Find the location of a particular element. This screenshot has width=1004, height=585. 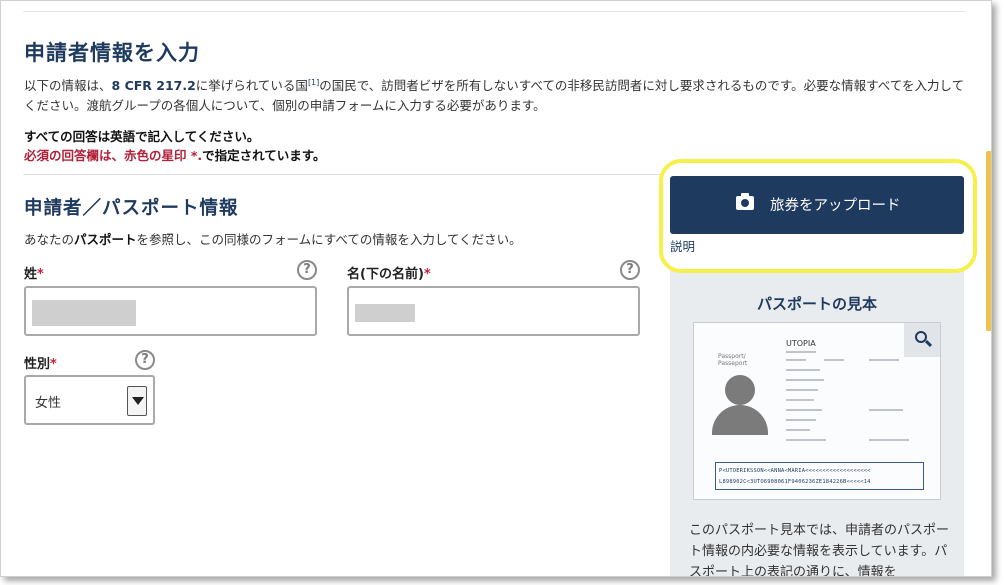

section-description: あなたのパスポートを参照し、この同様のフォームにすべての情報を入力してください。 is located at coordinates (273, 239).